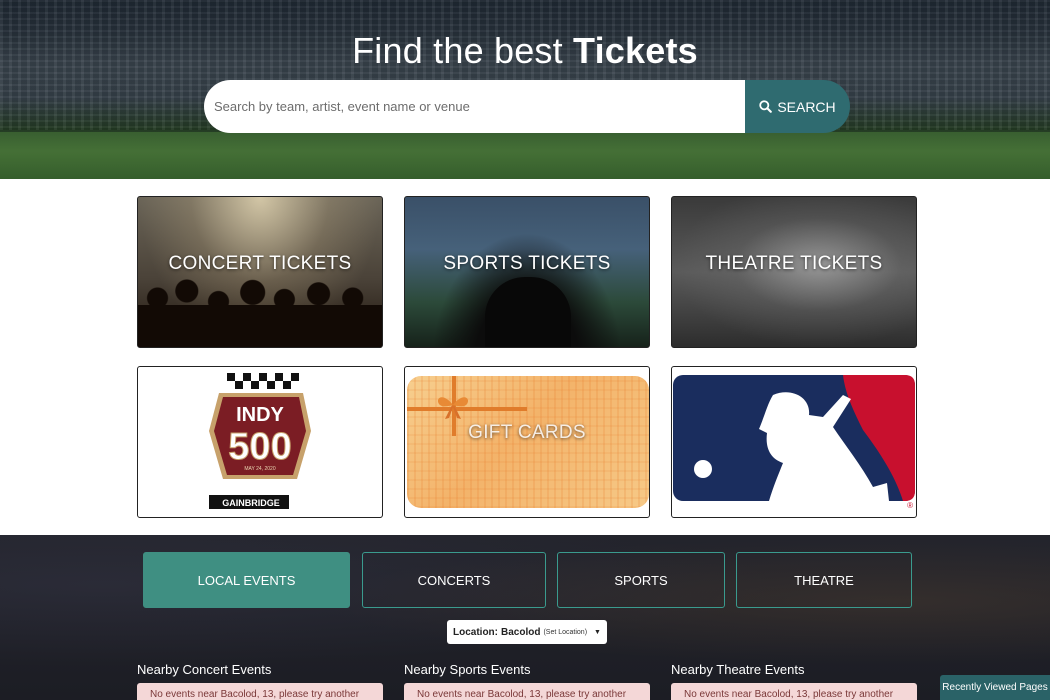 The height and width of the screenshot is (700, 1050). Describe the element at coordinates (565, 632) in the screenshot. I see `set-location-link: (Set Location)` at that location.